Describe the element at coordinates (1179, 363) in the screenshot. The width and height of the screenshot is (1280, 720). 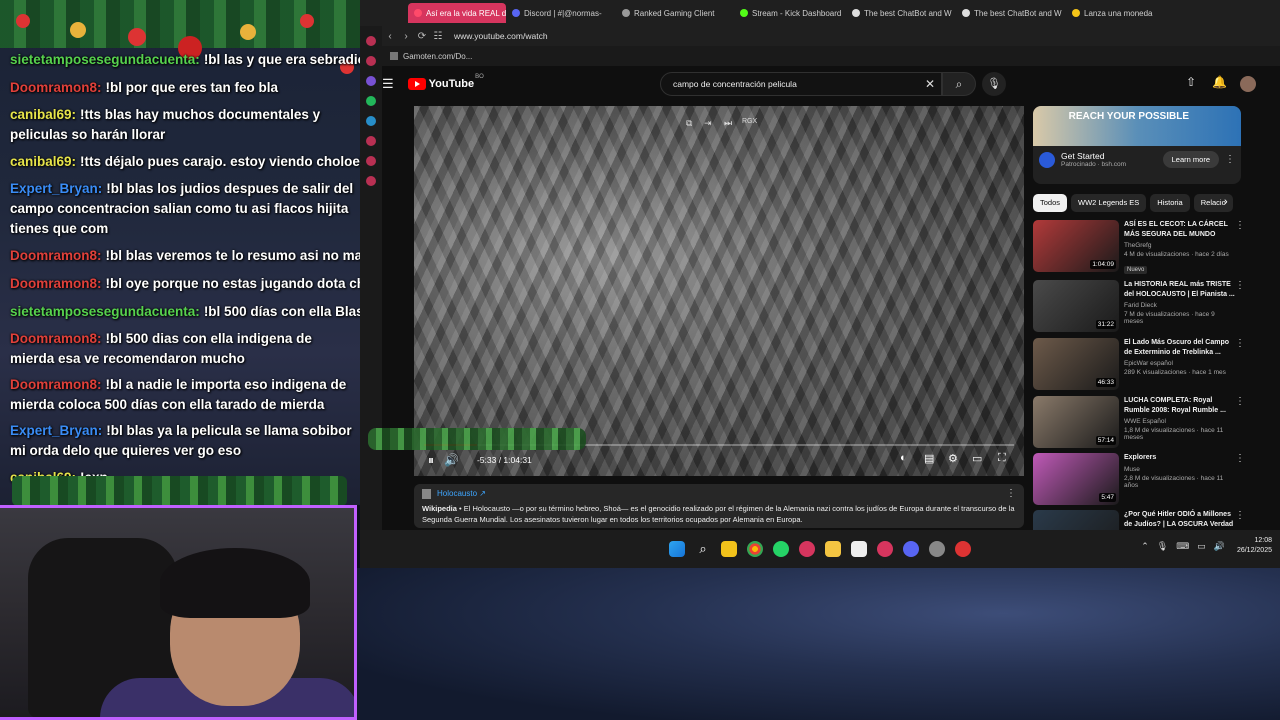
I see `channel-name: EpicWar español` at that location.